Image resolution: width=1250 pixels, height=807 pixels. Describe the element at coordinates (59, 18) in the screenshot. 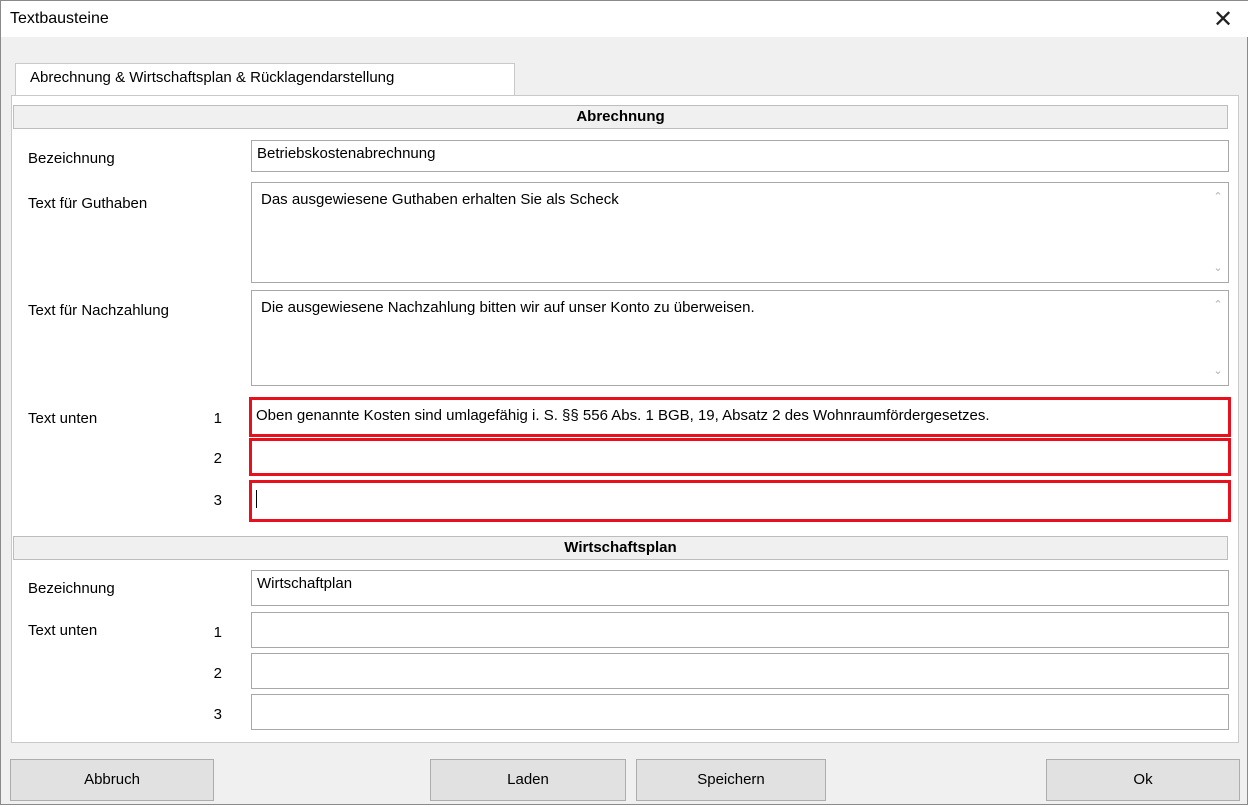

I see `window-title: Textbausteine` at that location.